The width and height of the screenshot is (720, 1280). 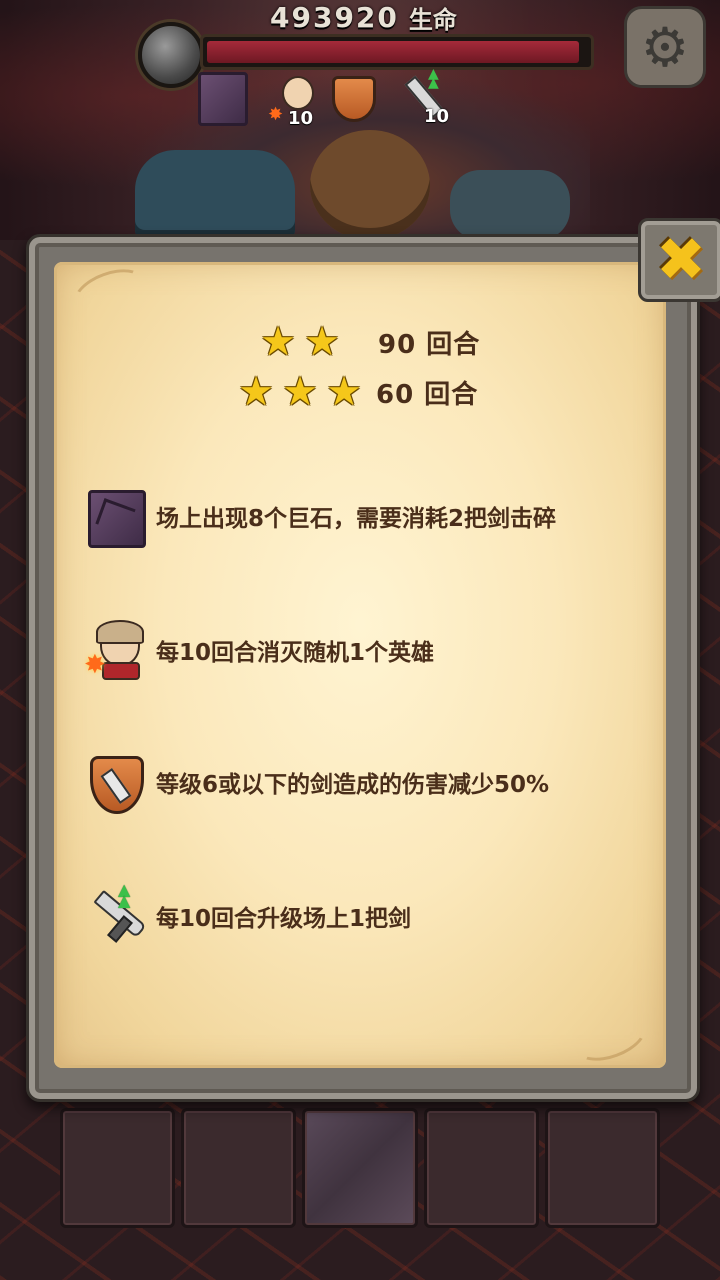 What do you see at coordinates (370, 185) in the screenshot?
I see `boss-head` at bounding box center [370, 185].